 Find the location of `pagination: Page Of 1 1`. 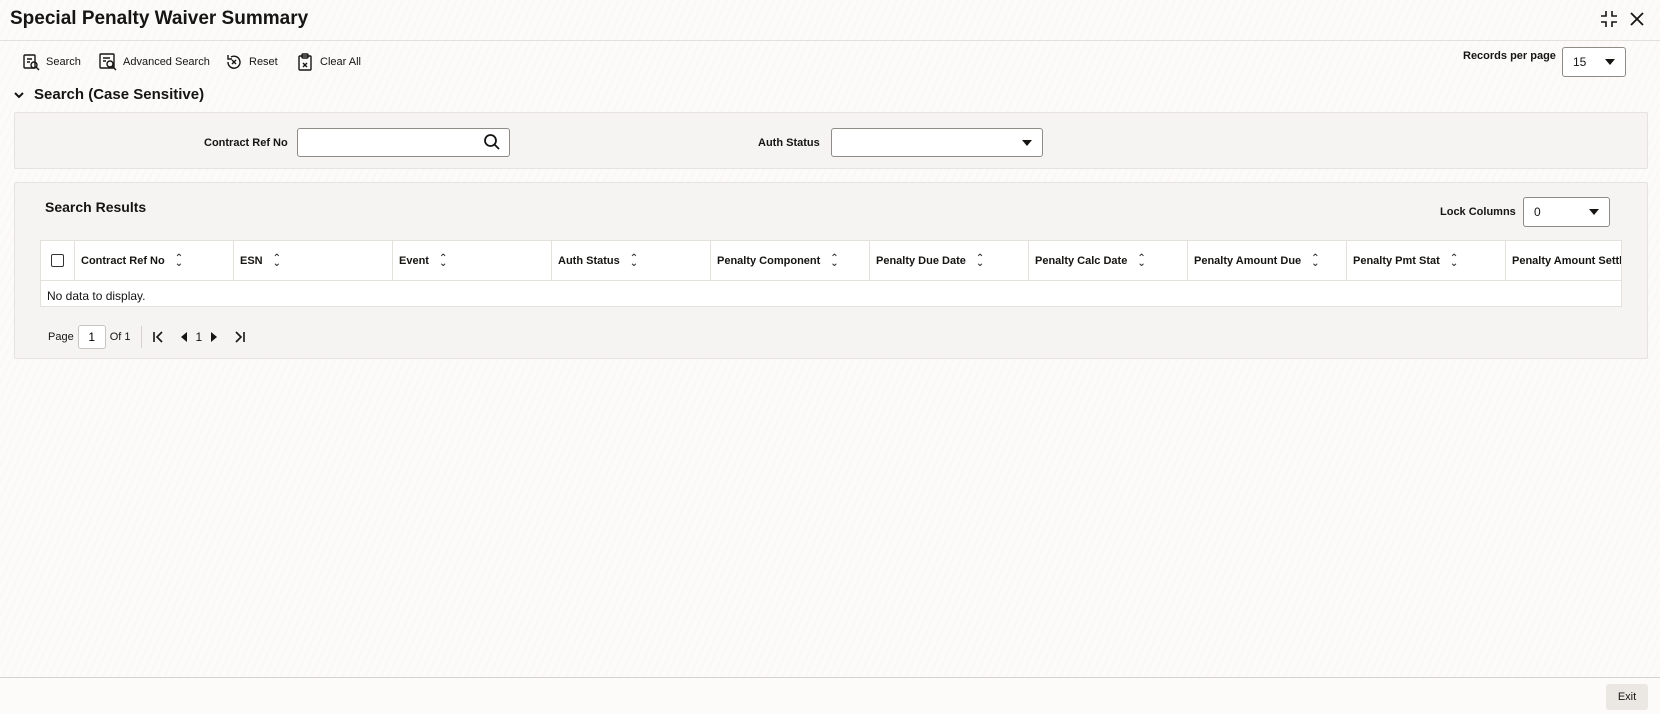

pagination: Page Of 1 1 is located at coordinates (147, 337).